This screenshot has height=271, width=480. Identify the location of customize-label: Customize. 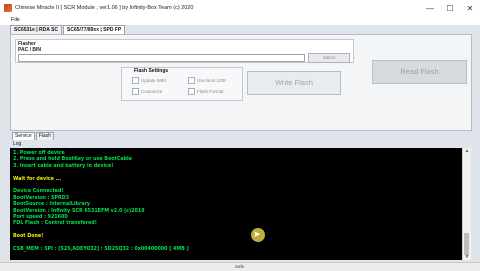
(152, 91).